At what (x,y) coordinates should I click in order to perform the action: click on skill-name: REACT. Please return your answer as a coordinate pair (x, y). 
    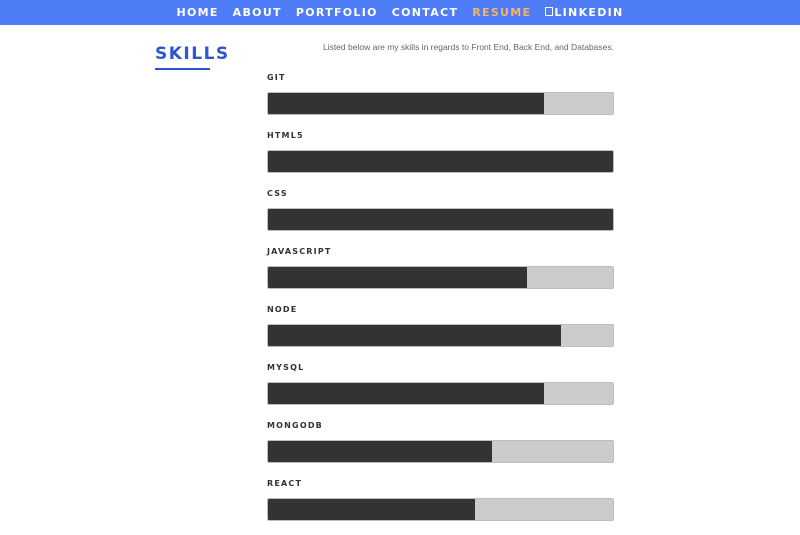
    Looking at the image, I should click on (285, 483).